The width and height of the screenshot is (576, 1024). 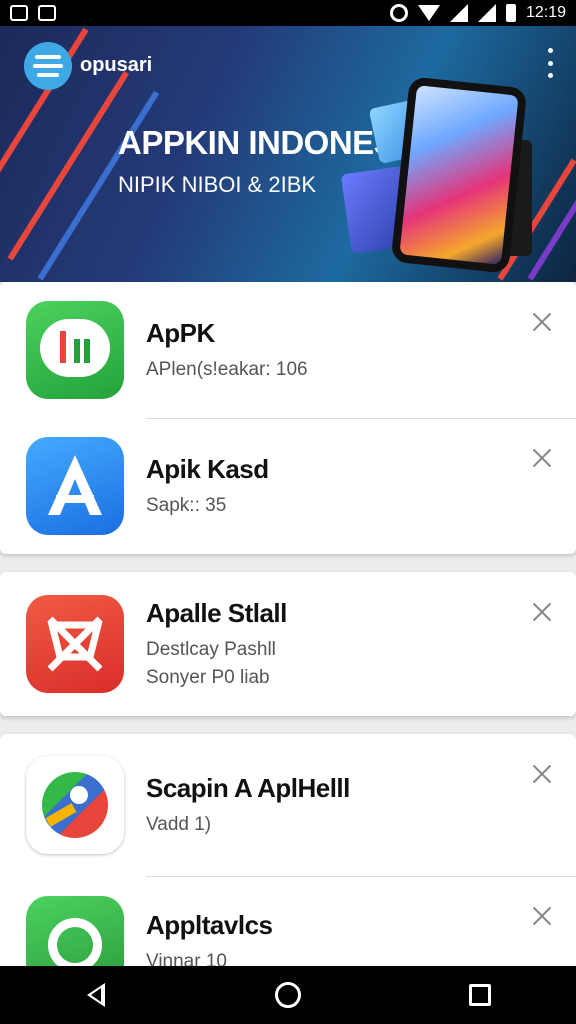 I want to click on app-store-a-icon, so click(x=75, y=486).